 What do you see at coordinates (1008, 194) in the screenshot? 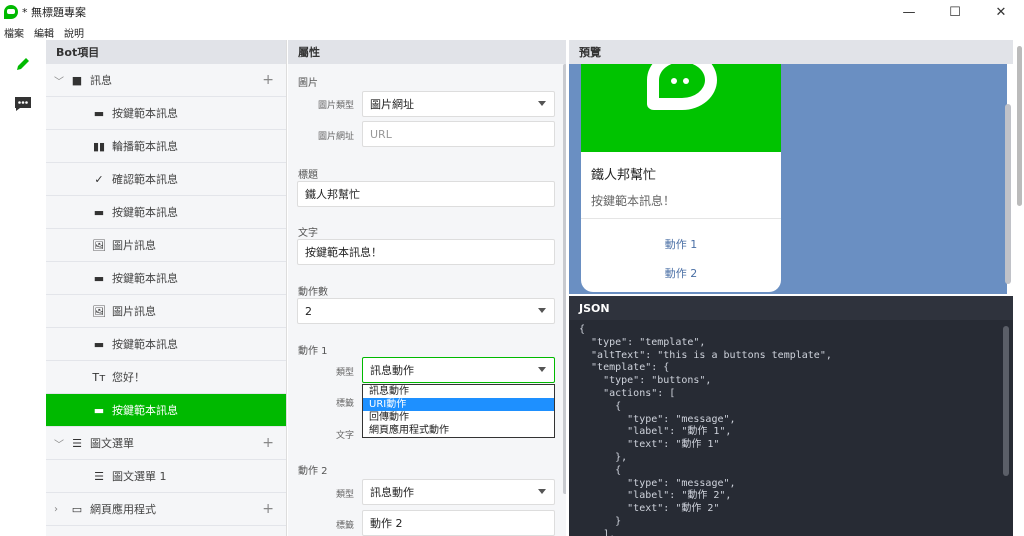
I see `preview-scrollbar` at bounding box center [1008, 194].